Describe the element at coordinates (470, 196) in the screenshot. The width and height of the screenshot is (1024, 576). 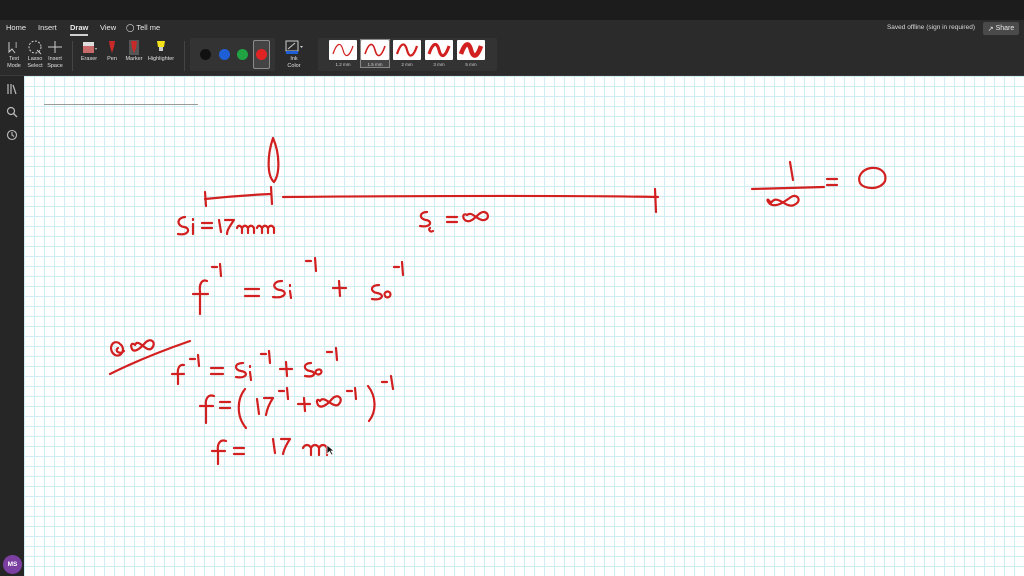
I see `axis-long-stroke` at that location.